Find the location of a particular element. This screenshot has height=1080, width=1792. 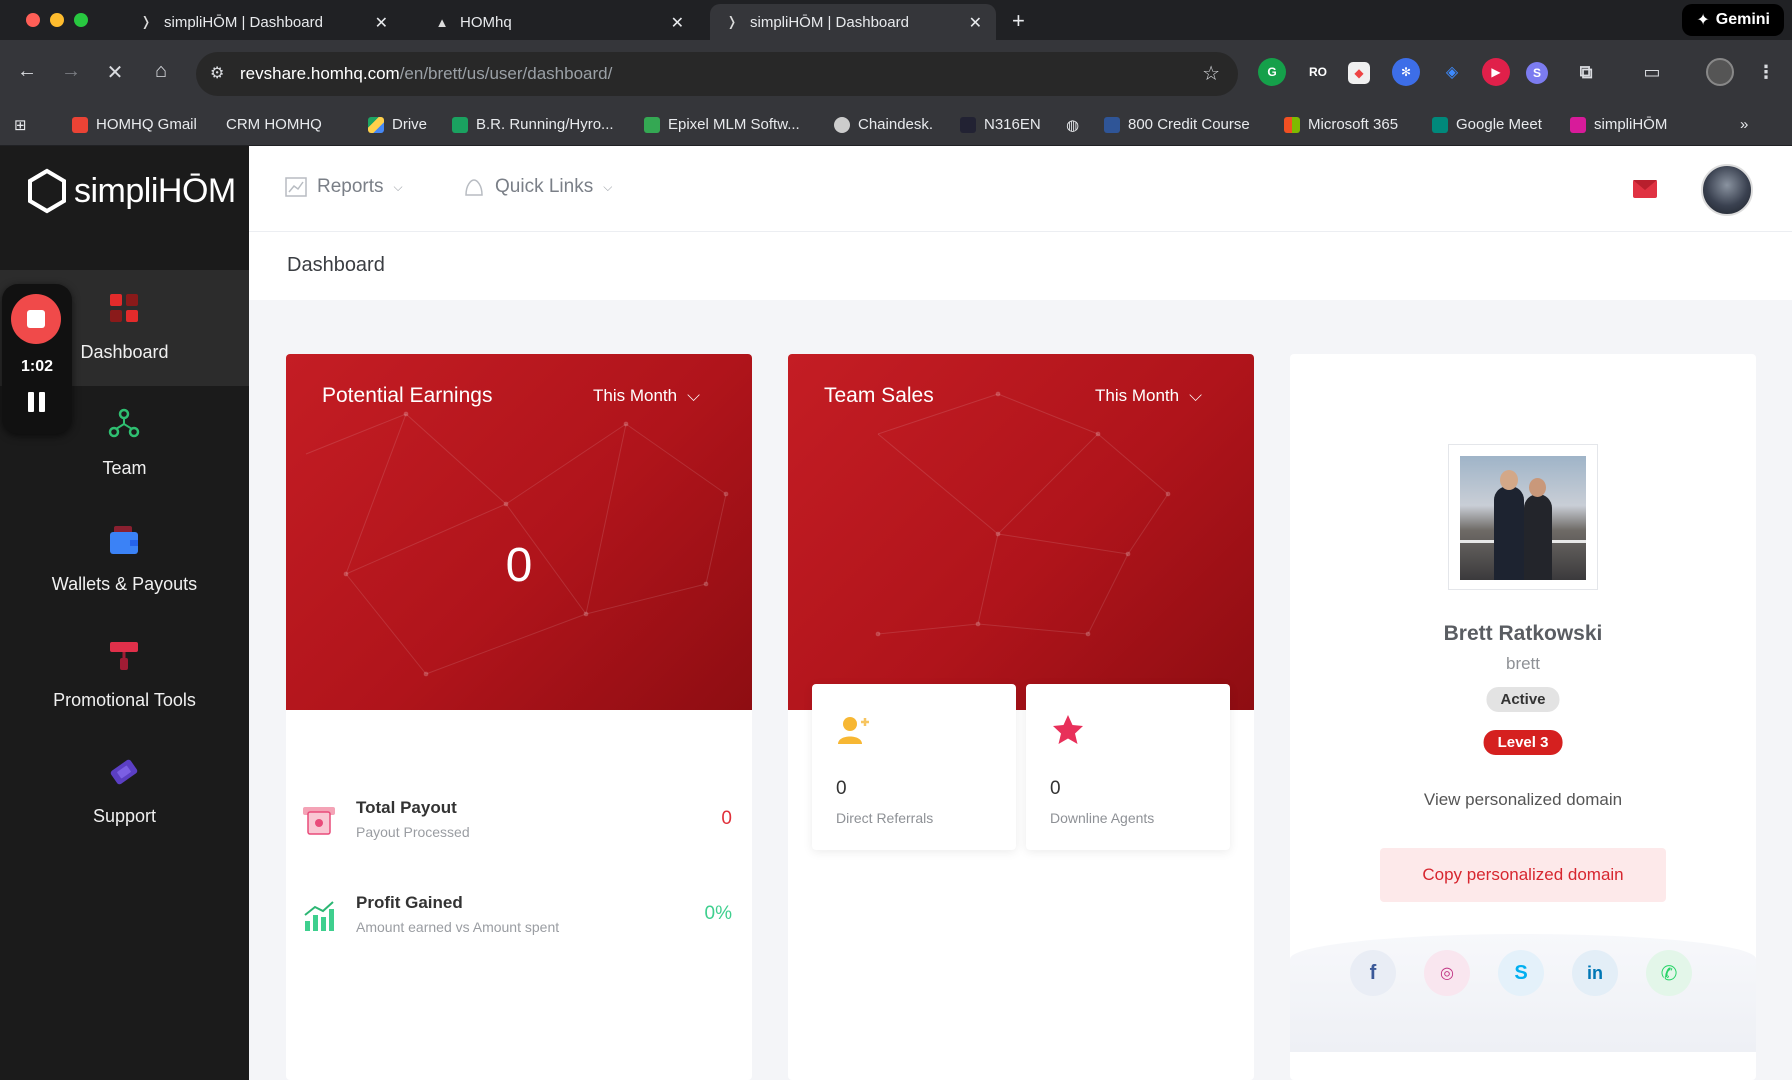

linkedin-icon: in is located at coordinates (1595, 973).